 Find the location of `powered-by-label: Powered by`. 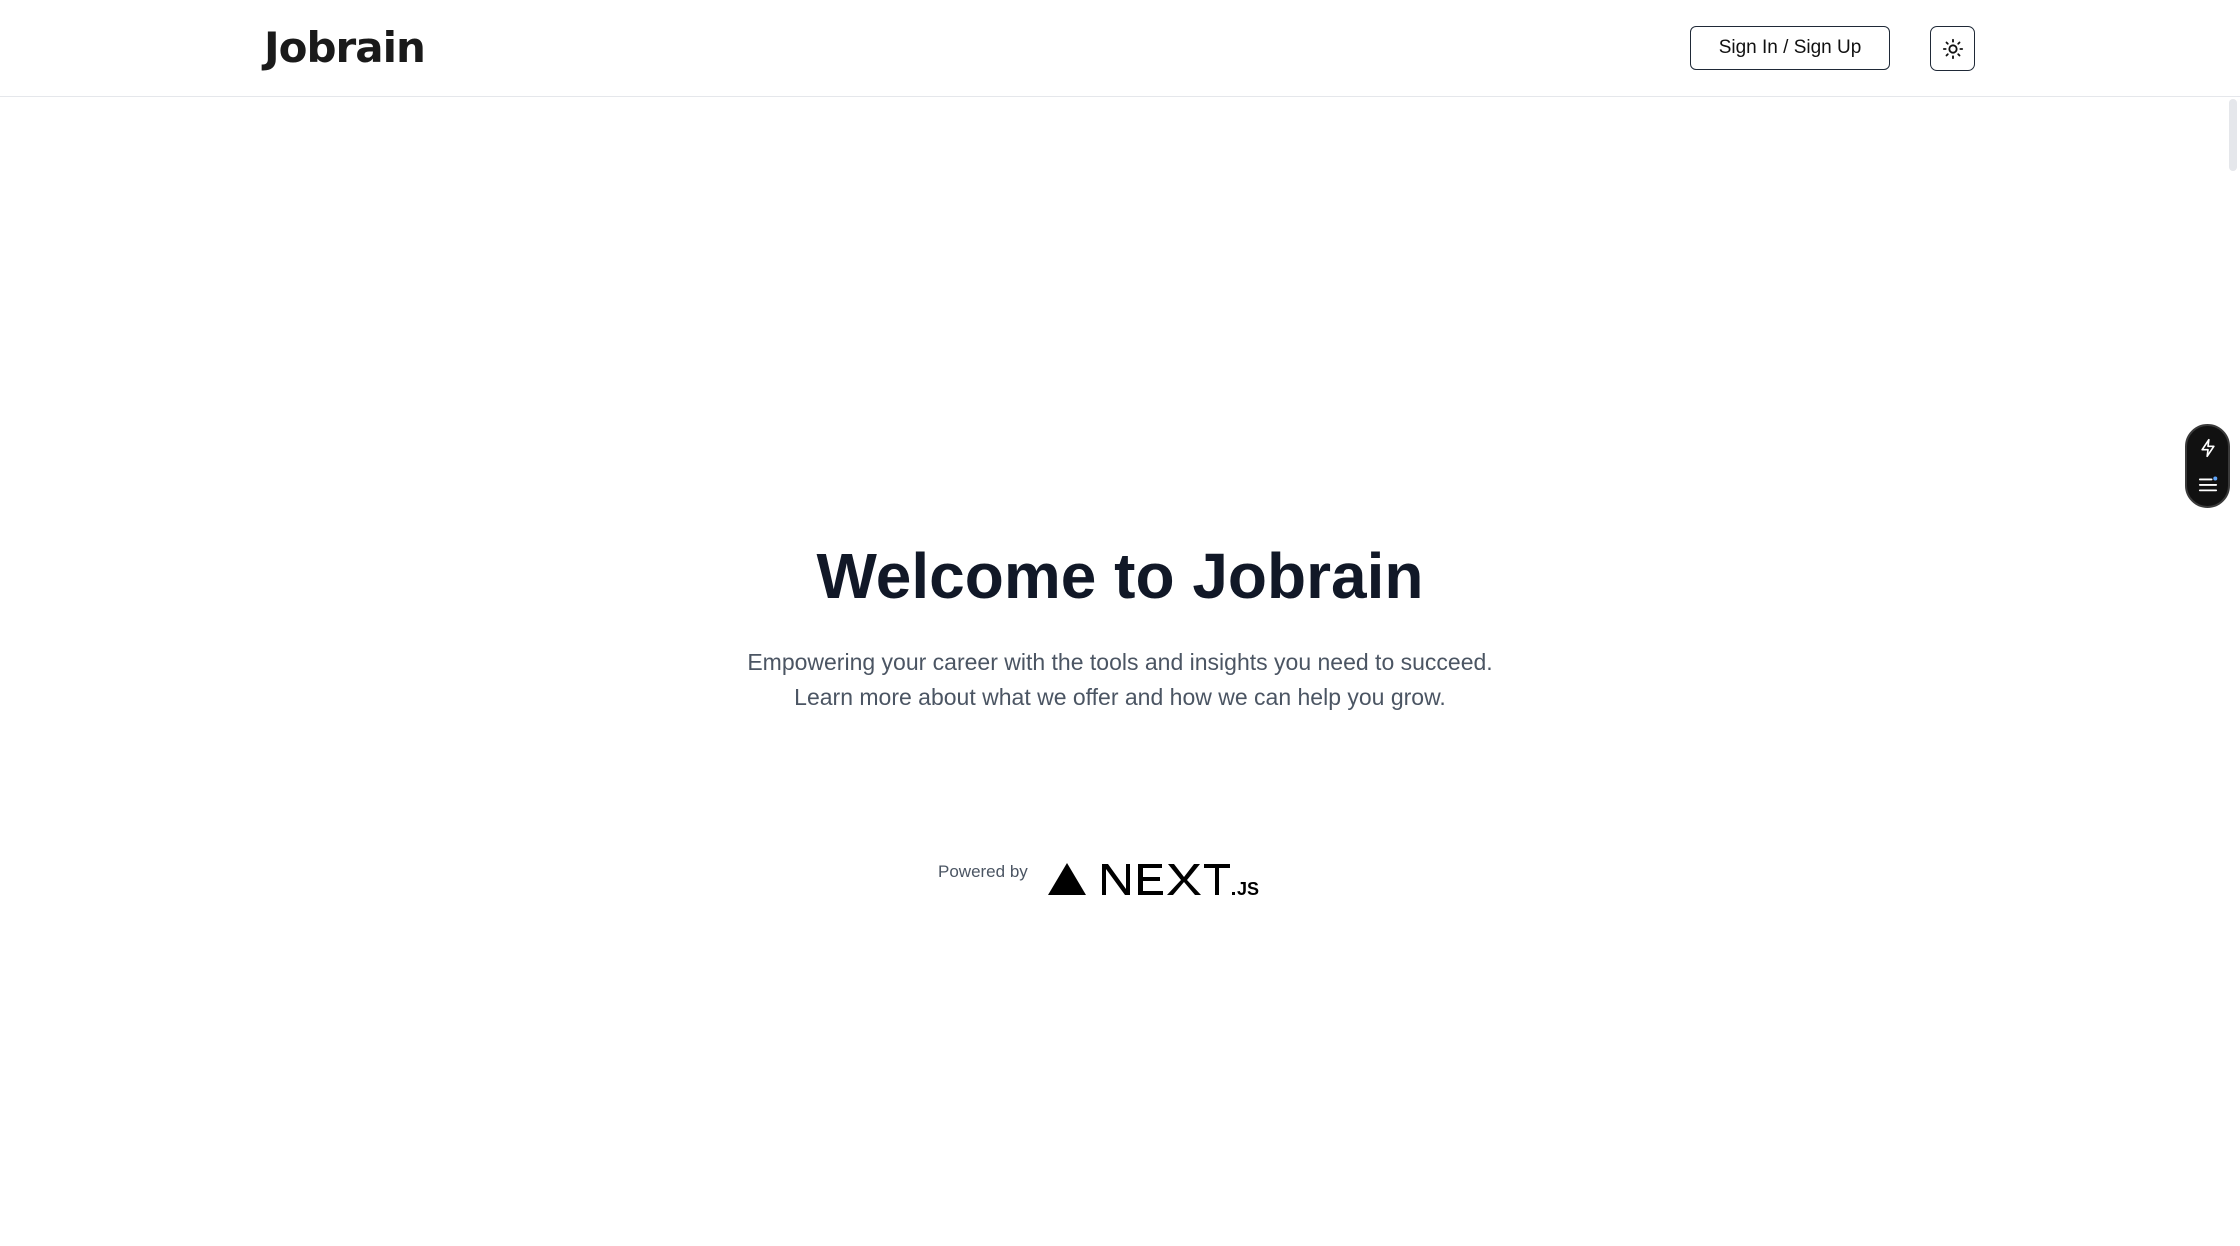

powered-by-label: Powered by is located at coordinates (983, 871).